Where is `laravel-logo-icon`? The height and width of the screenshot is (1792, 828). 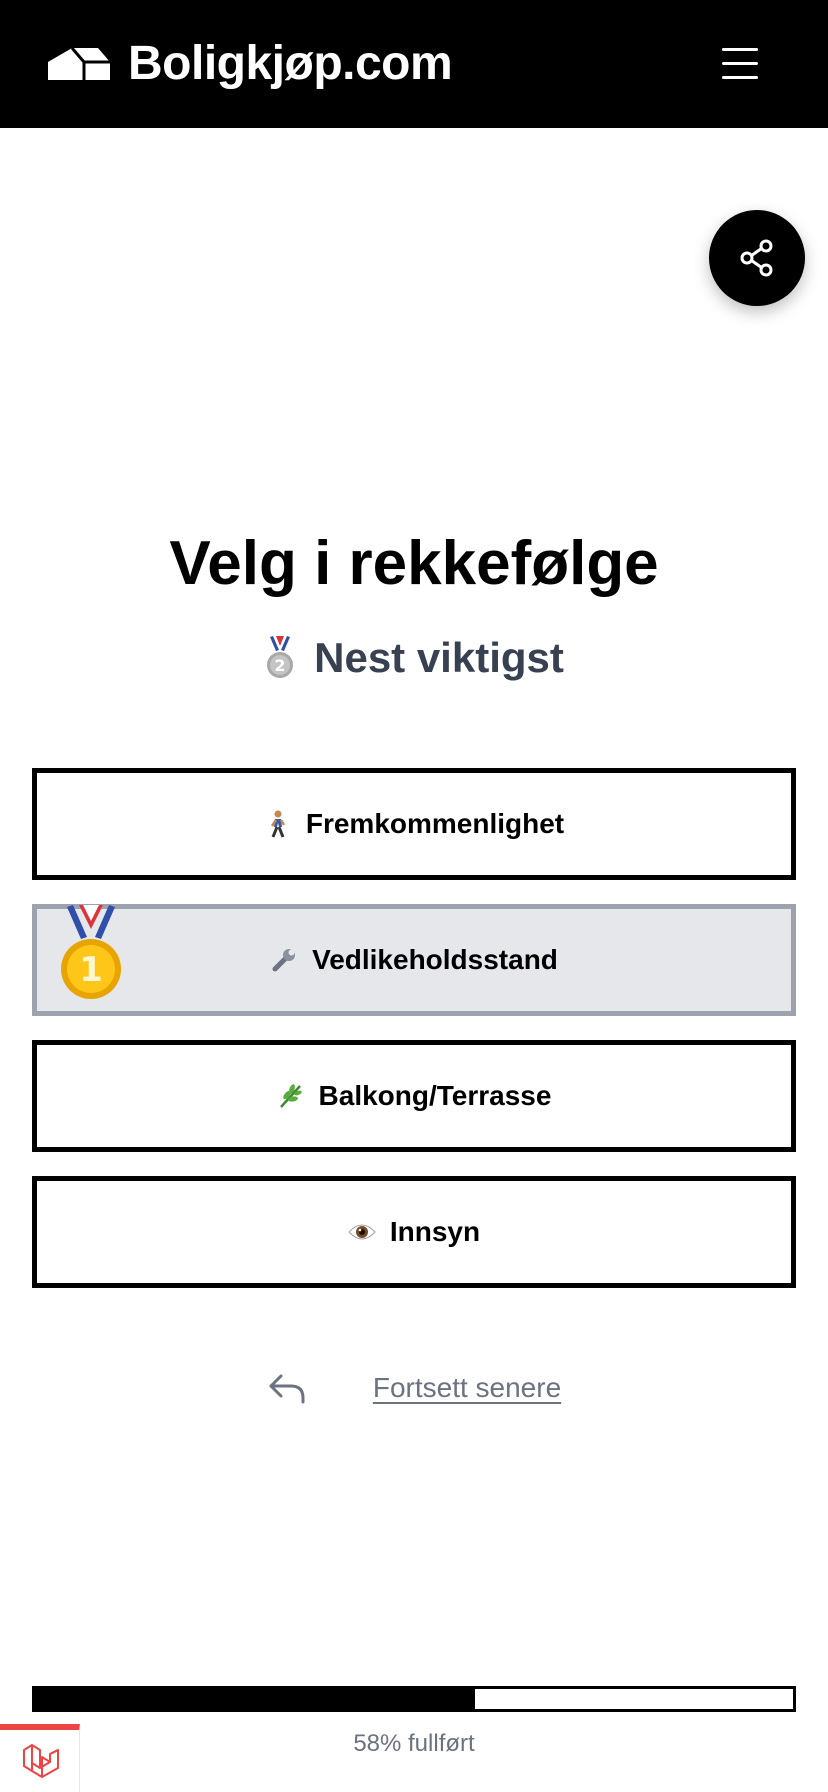 laravel-logo-icon is located at coordinates (41, 1761).